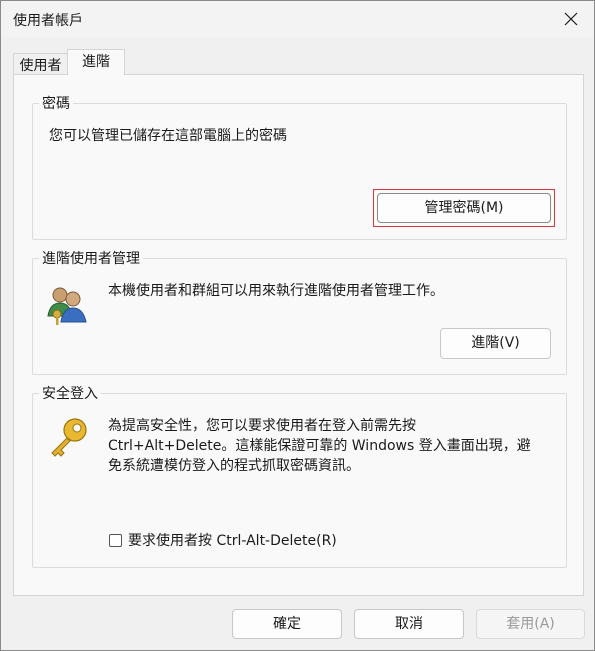 This screenshot has width=595, height=651. Describe the element at coordinates (234, 466) in the screenshot. I see `secure-logon-description-line-3: 免系統遭模仿登入的程式抓取密碼資訊。` at that location.